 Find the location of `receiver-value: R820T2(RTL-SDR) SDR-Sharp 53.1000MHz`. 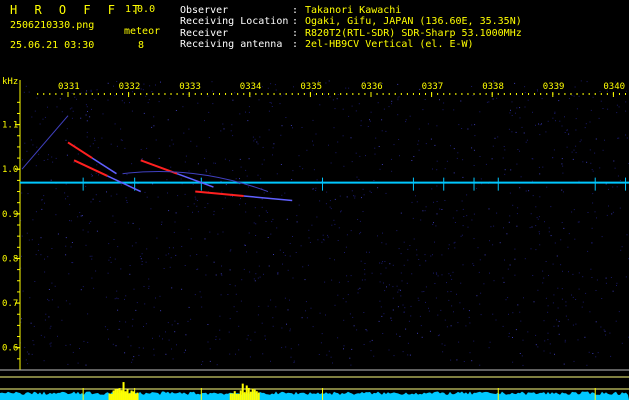

receiver-value: R820T2(RTL-SDR) SDR-Sharp 53.1000MHz is located at coordinates (413, 33).